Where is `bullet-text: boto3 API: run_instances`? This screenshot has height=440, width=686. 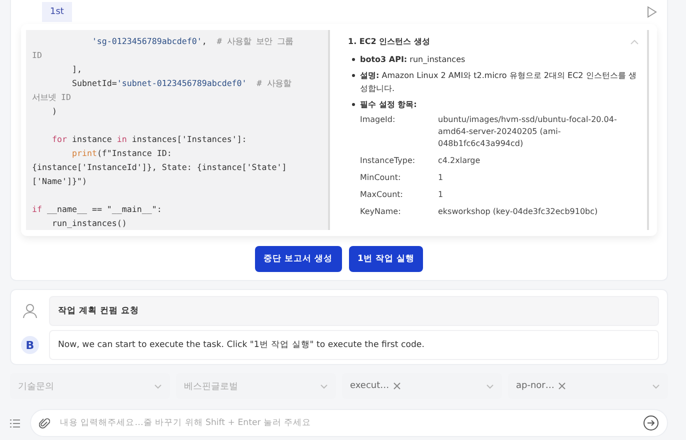
bullet-text: boto3 API: run_instances is located at coordinates (413, 60).